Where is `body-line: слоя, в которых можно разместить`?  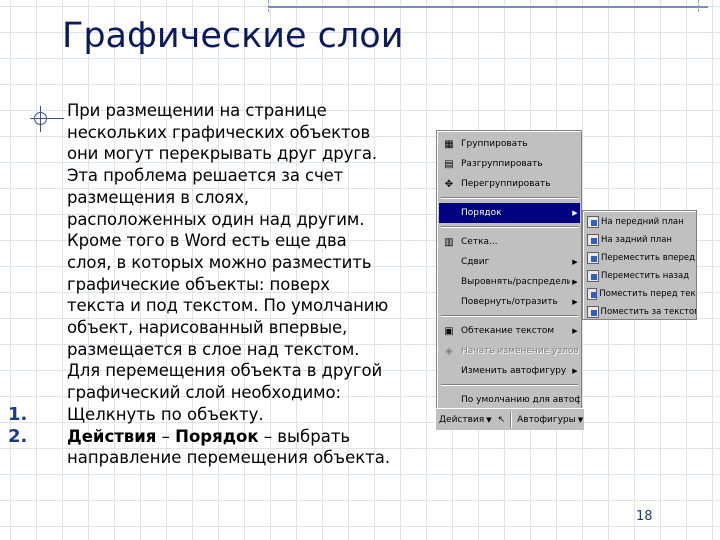 body-line: слоя, в которых можно разместить is located at coordinates (219, 262).